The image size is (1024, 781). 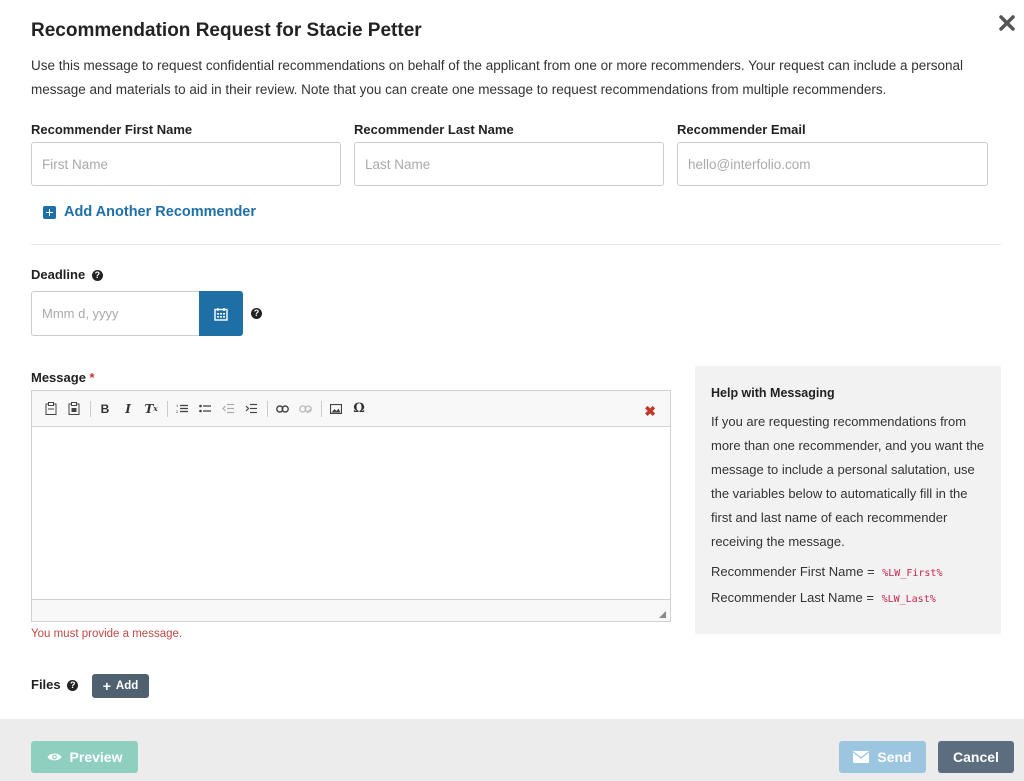 I want to click on unlink-icon, so click(x=305, y=409).